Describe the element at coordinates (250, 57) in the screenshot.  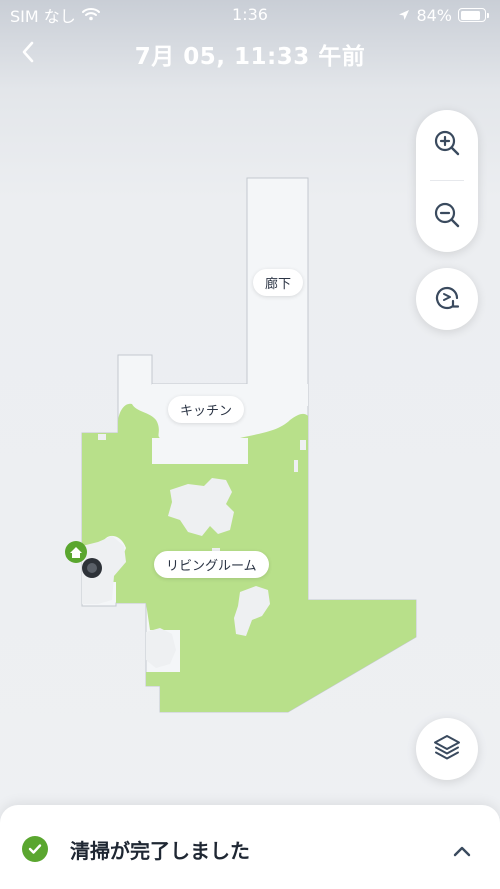
I see `page-title: 7月 05, 11:33 午前` at that location.